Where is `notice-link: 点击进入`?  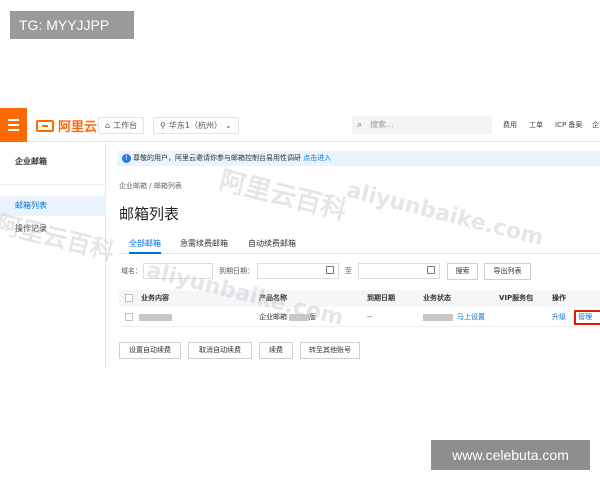
notice-link: 点击进入 is located at coordinates (317, 158).